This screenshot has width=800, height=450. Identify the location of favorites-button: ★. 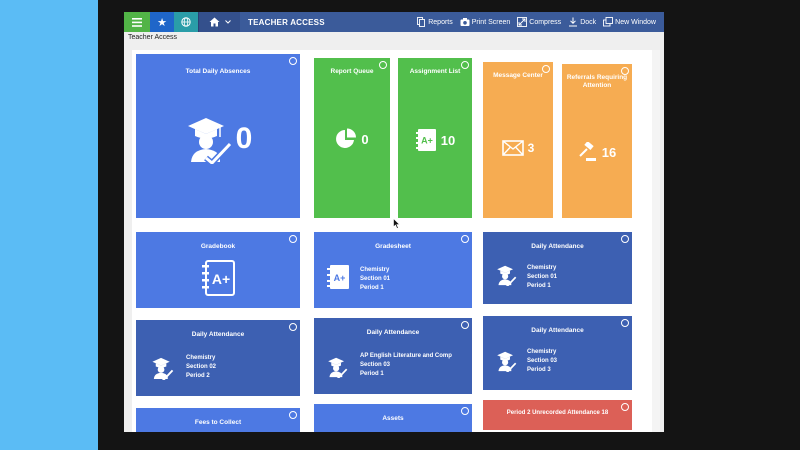
(162, 22).